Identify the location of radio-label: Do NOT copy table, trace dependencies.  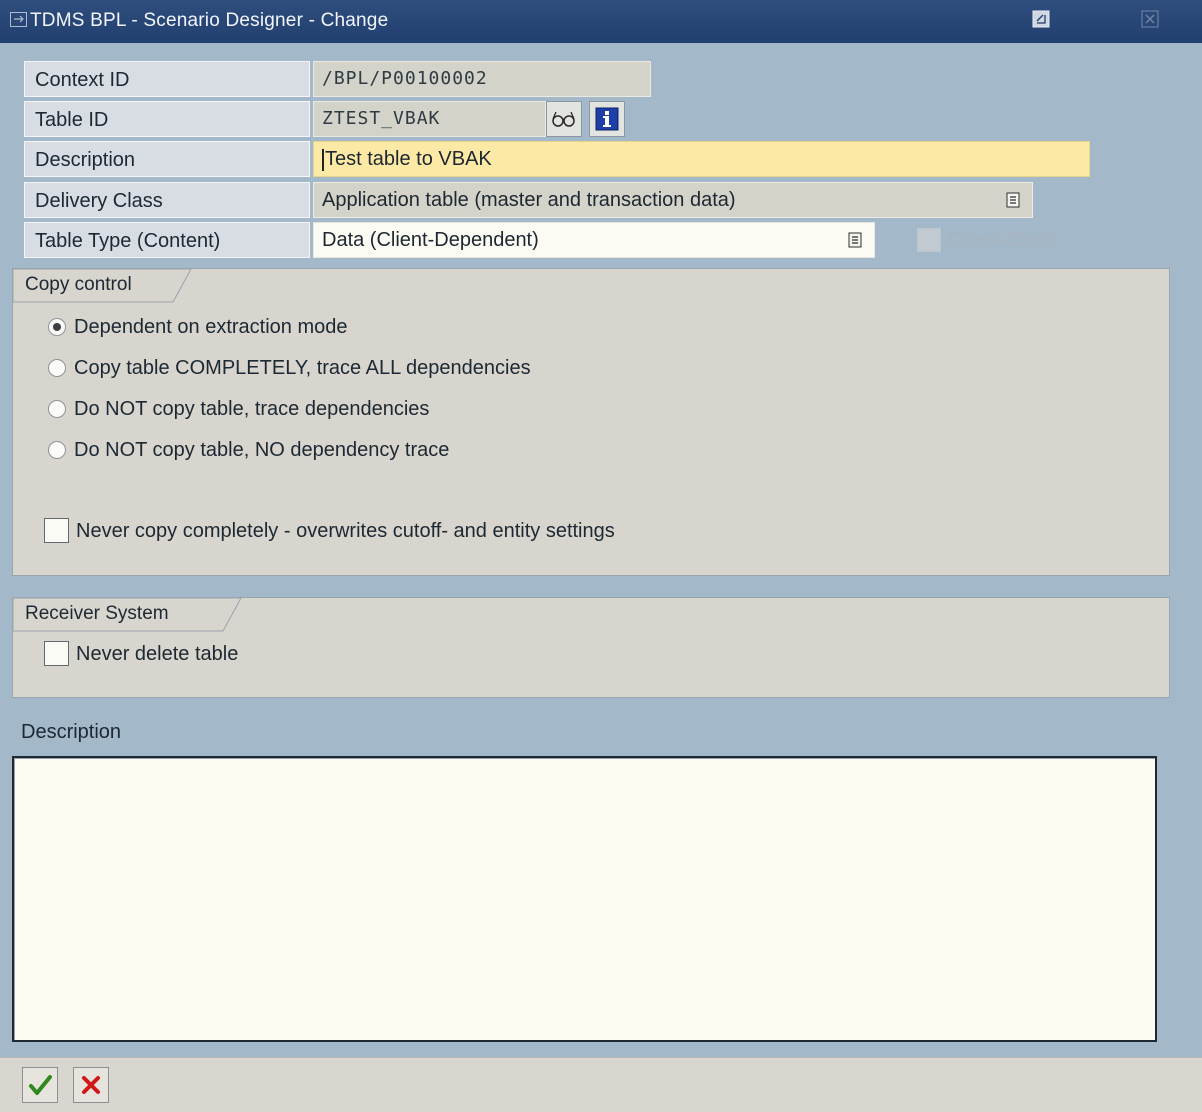
(252, 409).